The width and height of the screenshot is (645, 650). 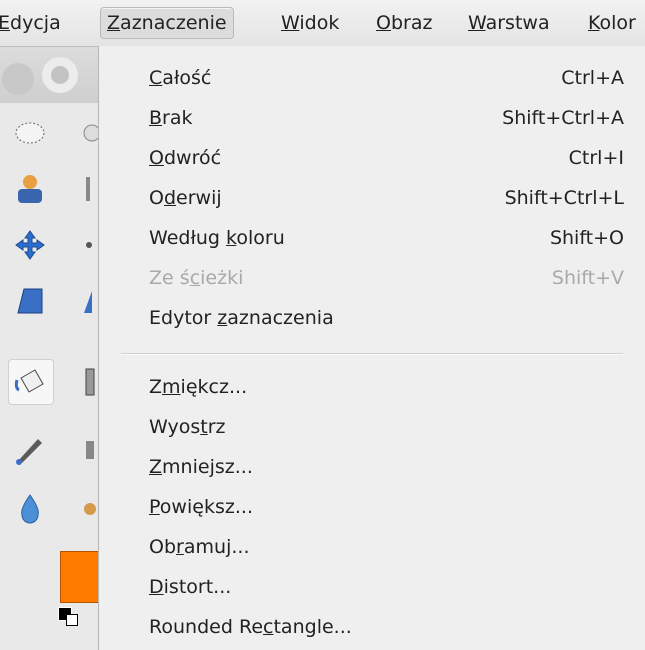 I want to click on gimp-logo-strip, so click(x=49, y=75).